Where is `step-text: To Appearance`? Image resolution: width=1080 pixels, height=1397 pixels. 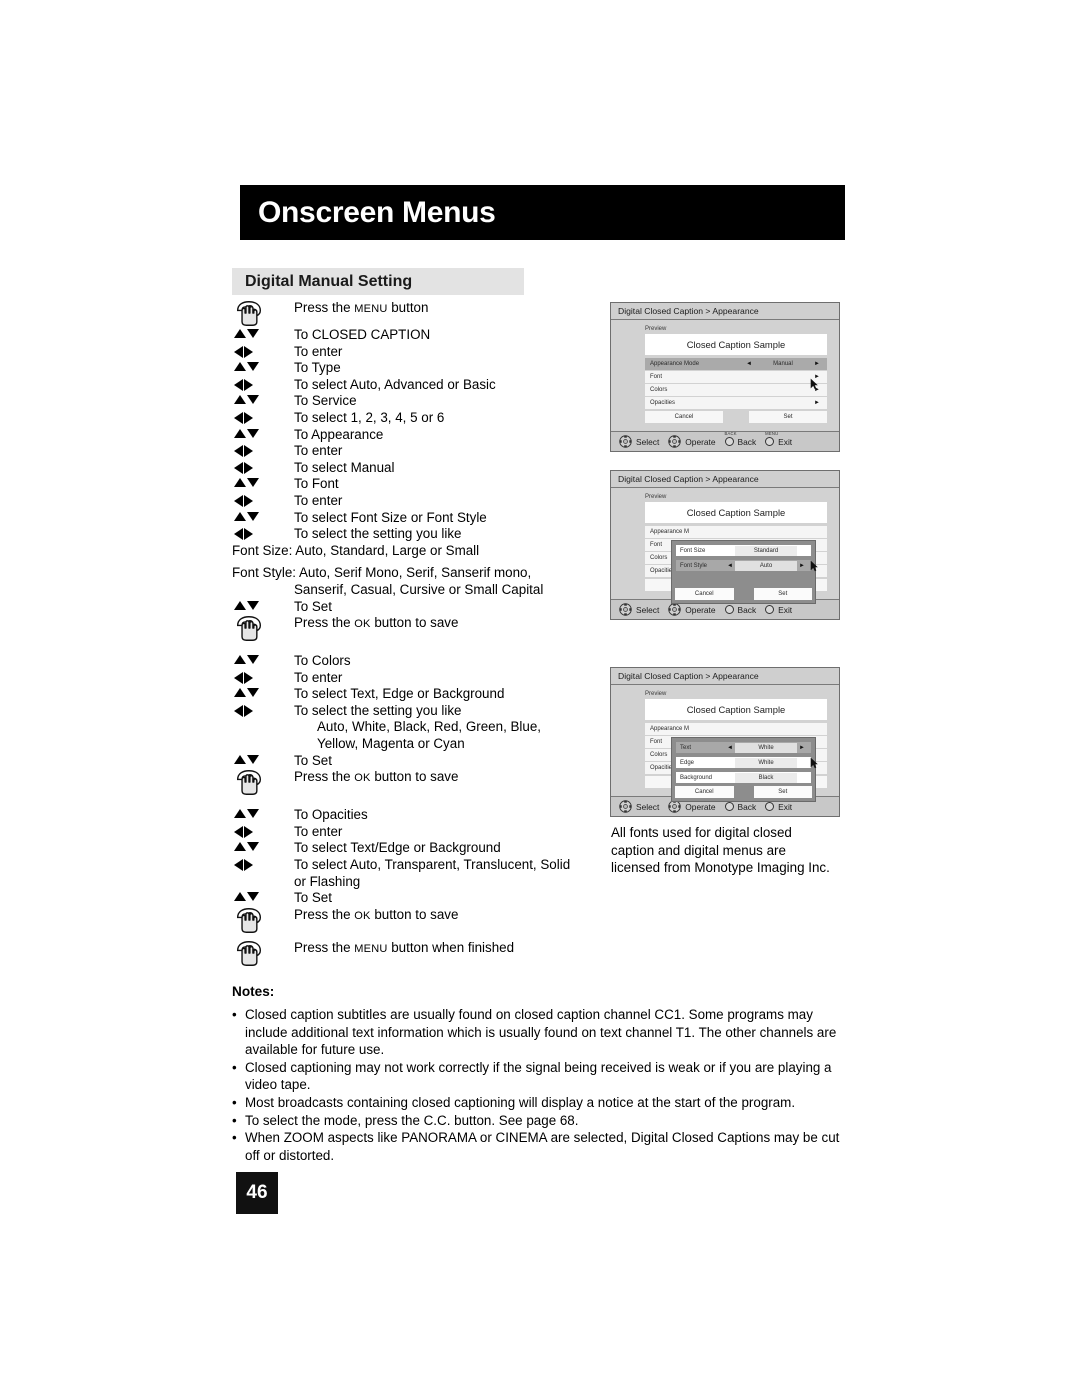
step-text: To Appearance is located at coordinates (339, 434).